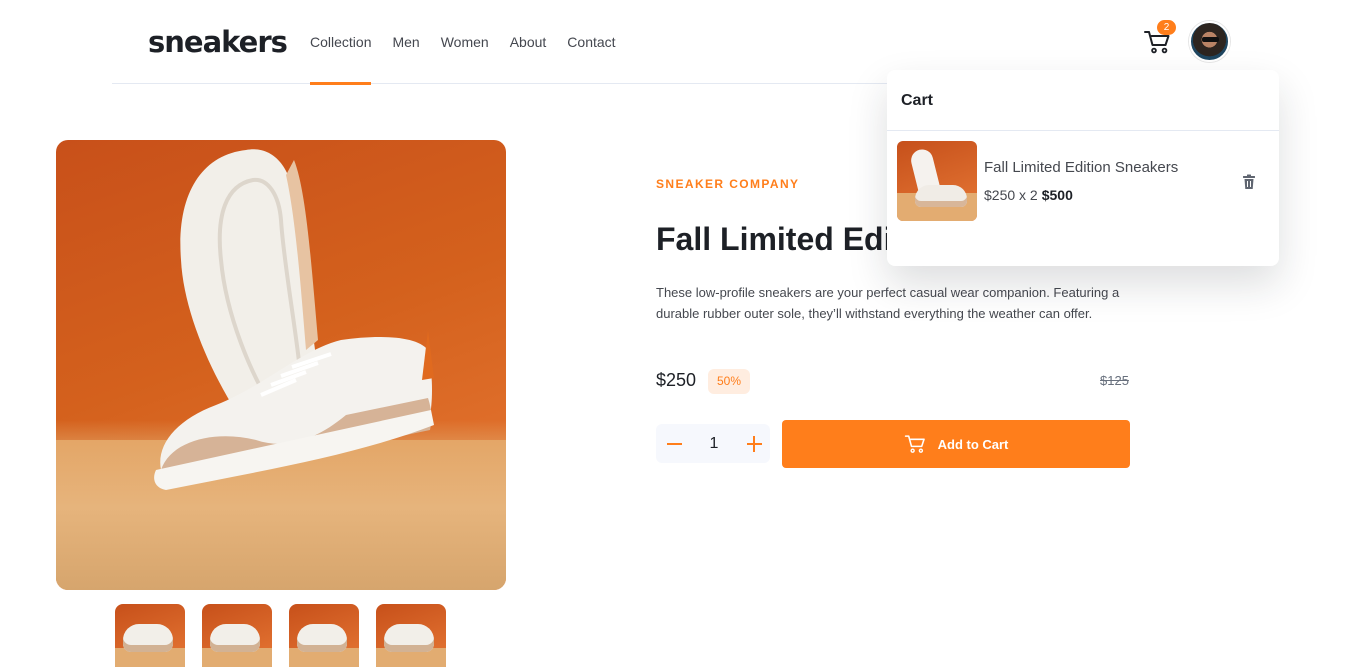 Image resolution: width=1350 pixels, height=667 pixels. I want to click on nav-item-contact: Contact, so click(591, 42).